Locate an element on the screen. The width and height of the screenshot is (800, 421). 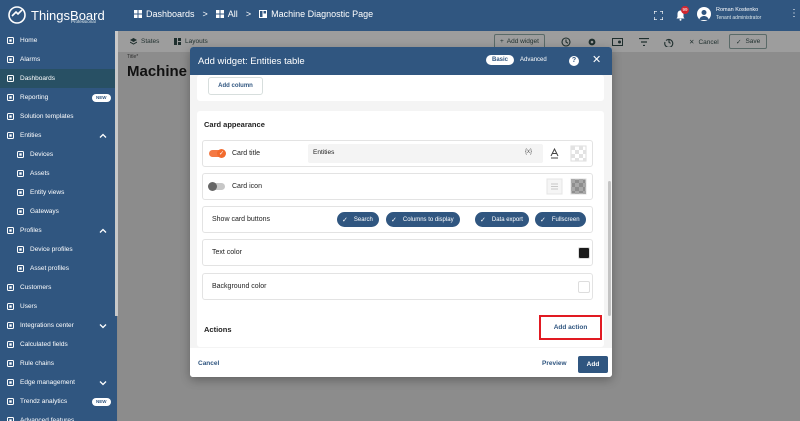
sidebar-item-label: Home is located at coordinates (29, 40).